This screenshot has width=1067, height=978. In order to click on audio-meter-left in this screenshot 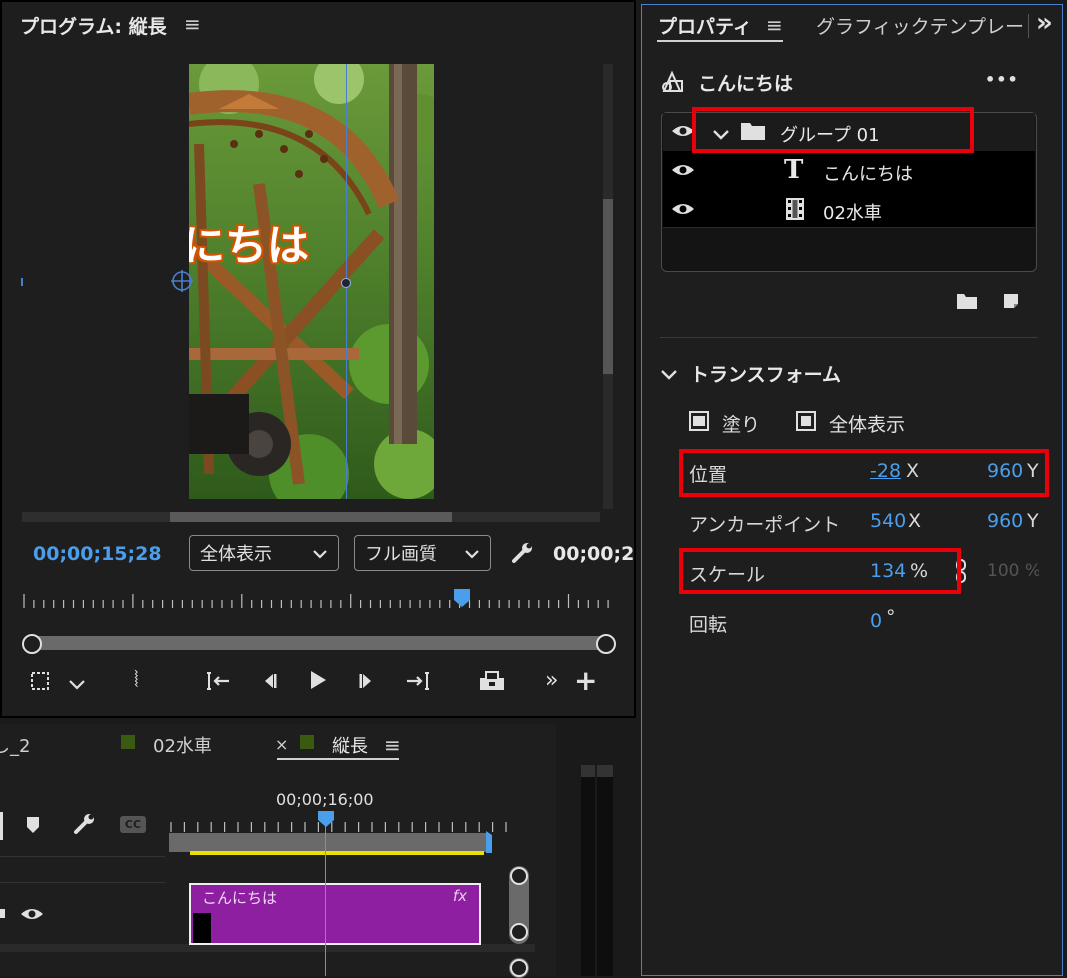, I will do `click(588, 870)`.